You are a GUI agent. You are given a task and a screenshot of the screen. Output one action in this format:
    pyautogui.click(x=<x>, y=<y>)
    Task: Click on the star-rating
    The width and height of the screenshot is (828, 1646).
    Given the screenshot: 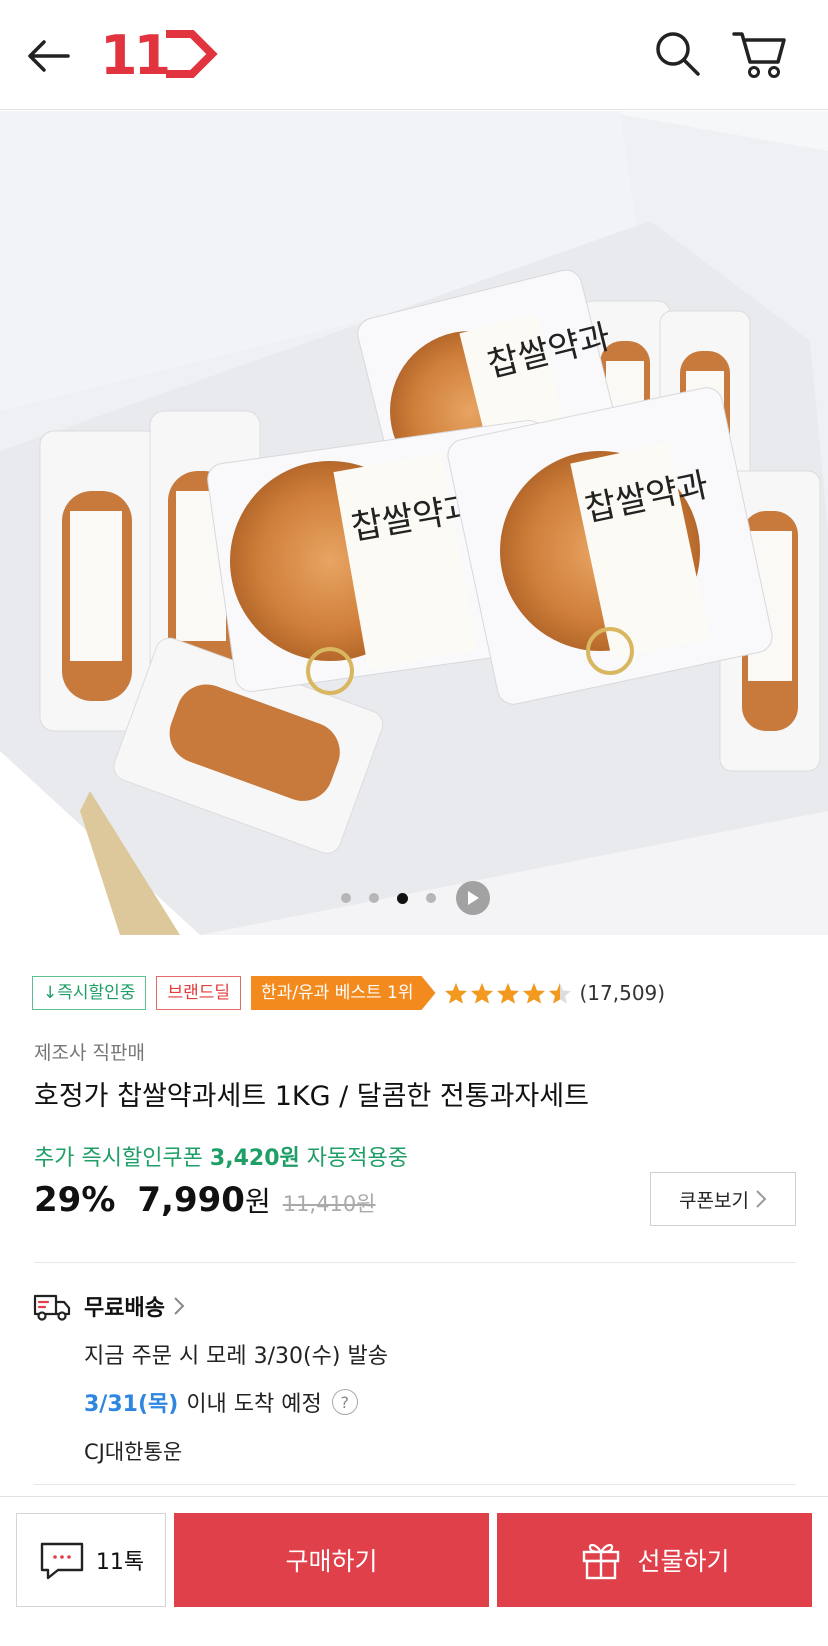 What is the action you would take?
    pyautogui.click(x=509, y=993)
    